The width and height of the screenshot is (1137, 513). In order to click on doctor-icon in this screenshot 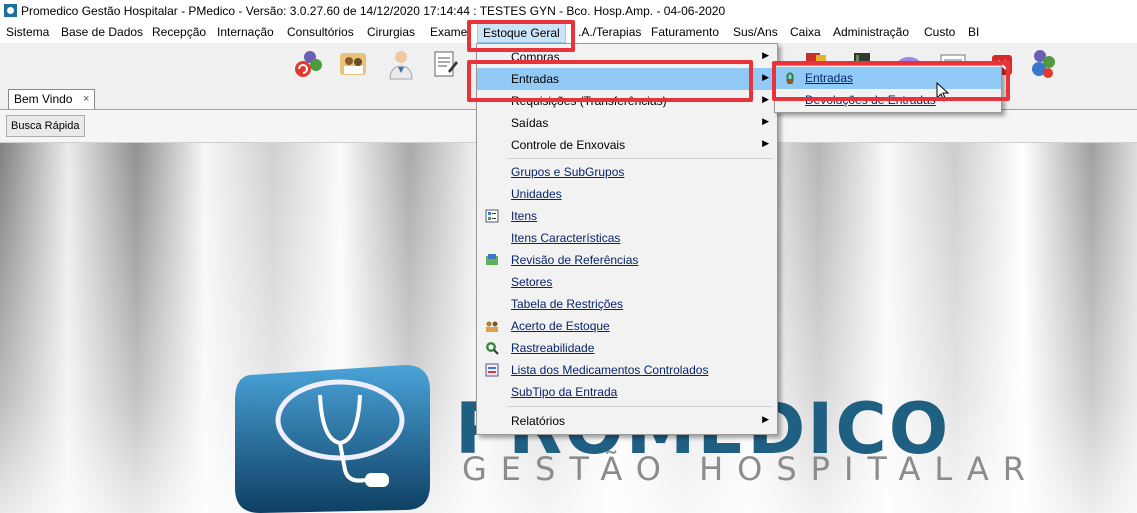, I will do `click(401, 64)`.